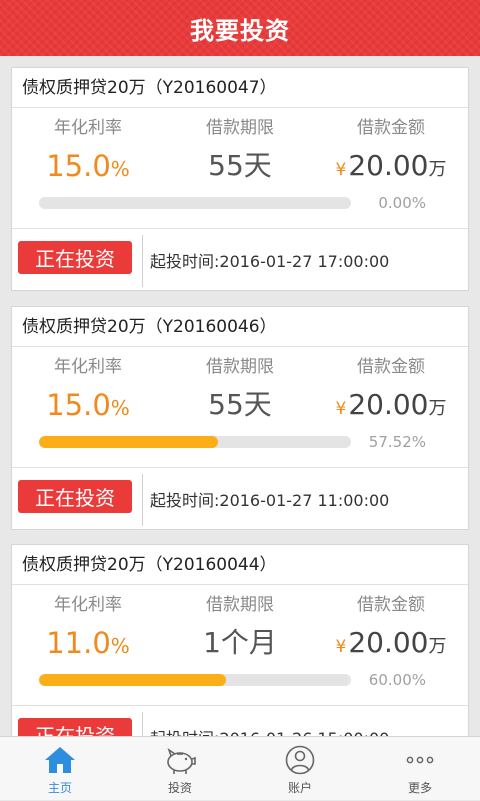 The width and height of the screenshot is (480, 801). Describe the element at coordinates (269, 730) in the screenshot. I see `start-time: 起投时间:2016-01-26 15:00:00` at that location.